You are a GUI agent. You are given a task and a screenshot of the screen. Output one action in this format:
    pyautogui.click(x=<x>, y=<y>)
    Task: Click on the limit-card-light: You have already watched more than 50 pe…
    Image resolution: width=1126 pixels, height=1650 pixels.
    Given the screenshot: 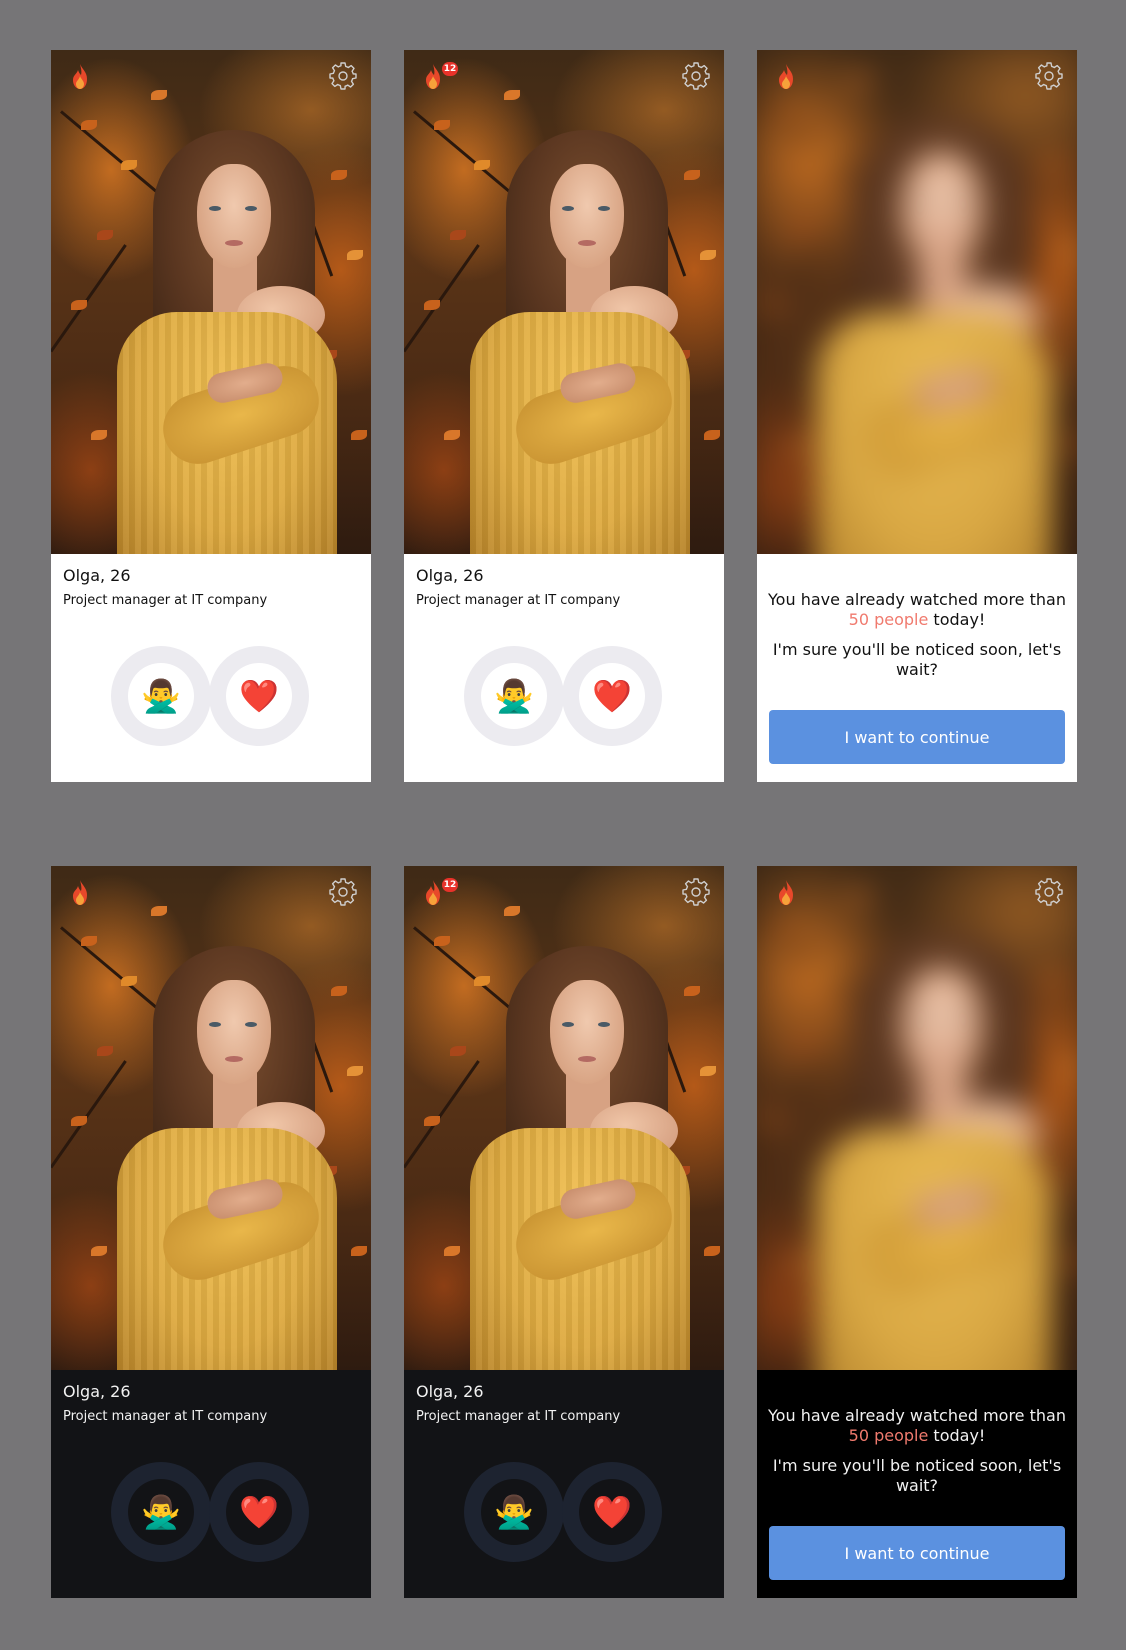 What is the action you would take?
    pyautogui.click(x=917, y=416)
    